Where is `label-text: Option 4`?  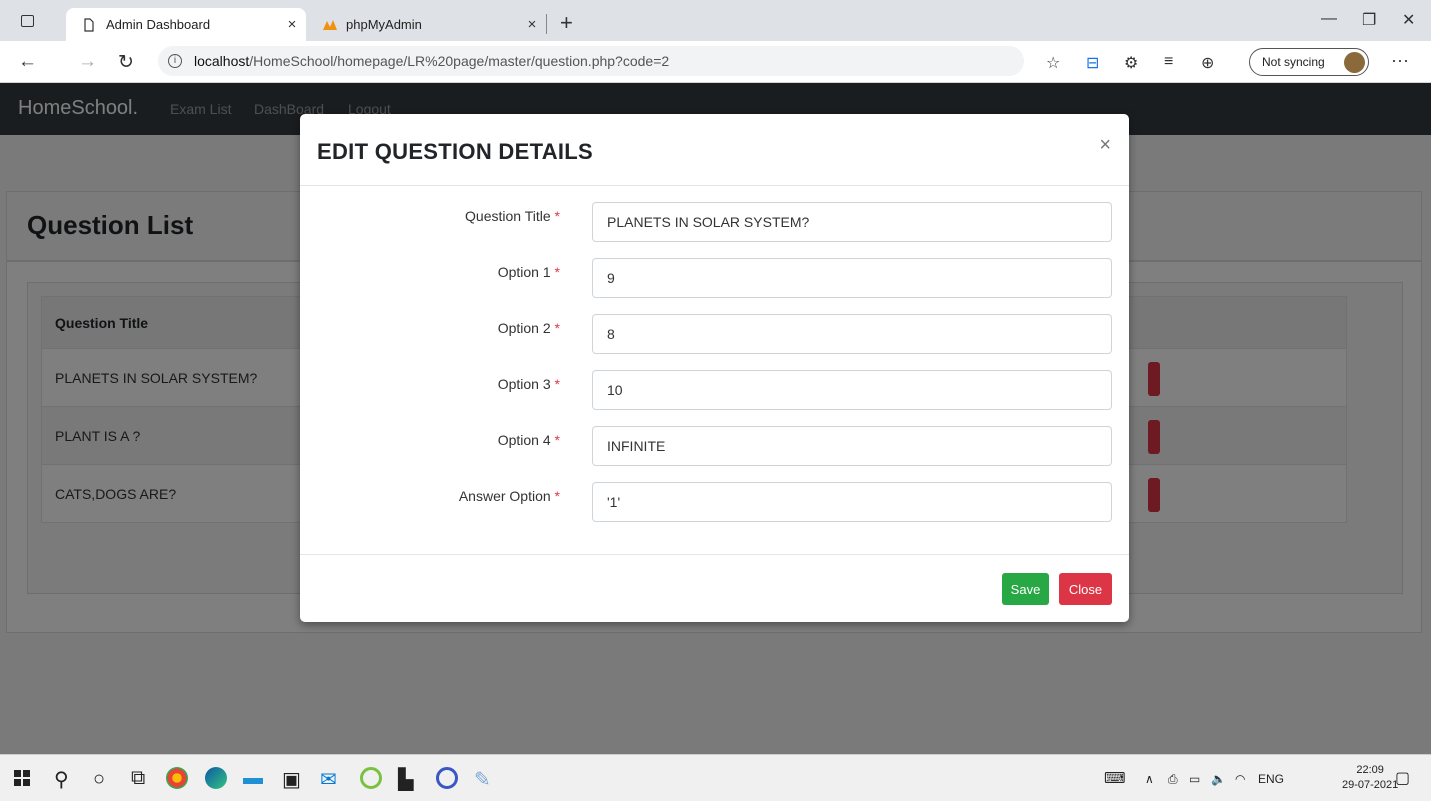 label-text: Option 4 is located at coordinates (524, 440).